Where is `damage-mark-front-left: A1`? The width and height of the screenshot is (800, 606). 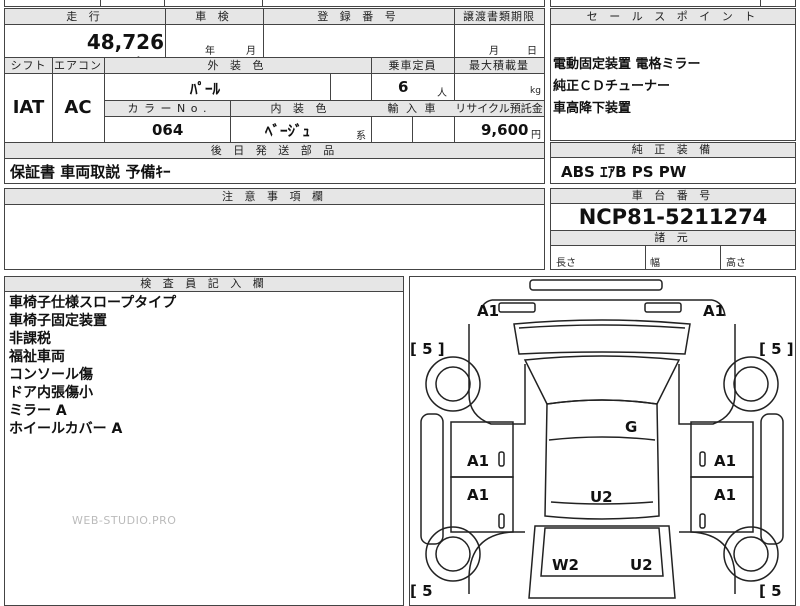 damage-mark-front-left: A1 is located at coordinates (488, 311).